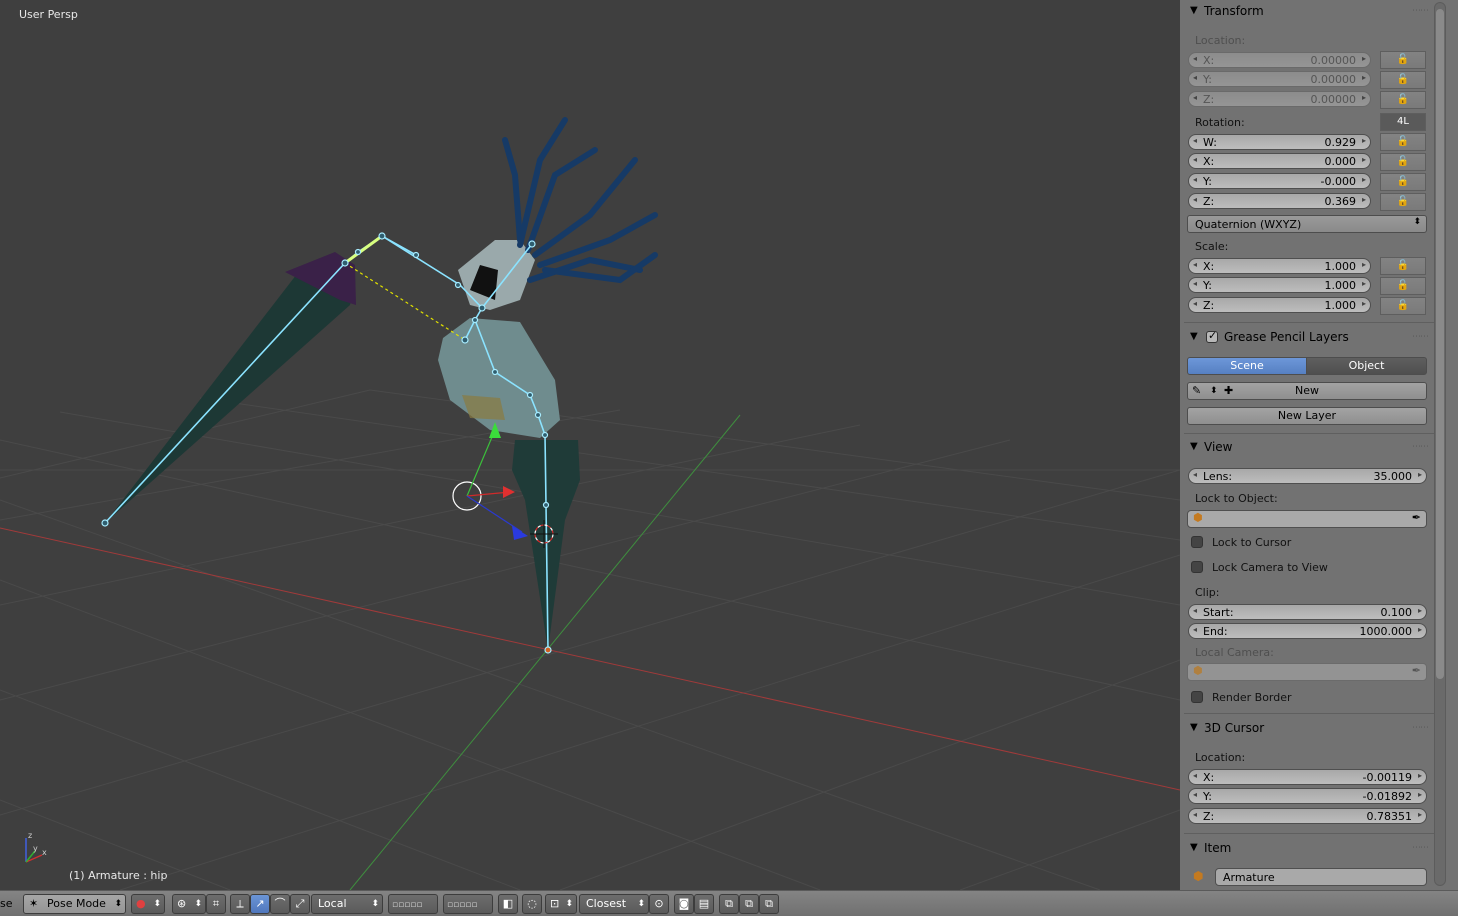 This screenshot has height=916, width=1458. I want to click on clip-start-field: ◂ Start: 0.100 ▸, so click(1307, 612).